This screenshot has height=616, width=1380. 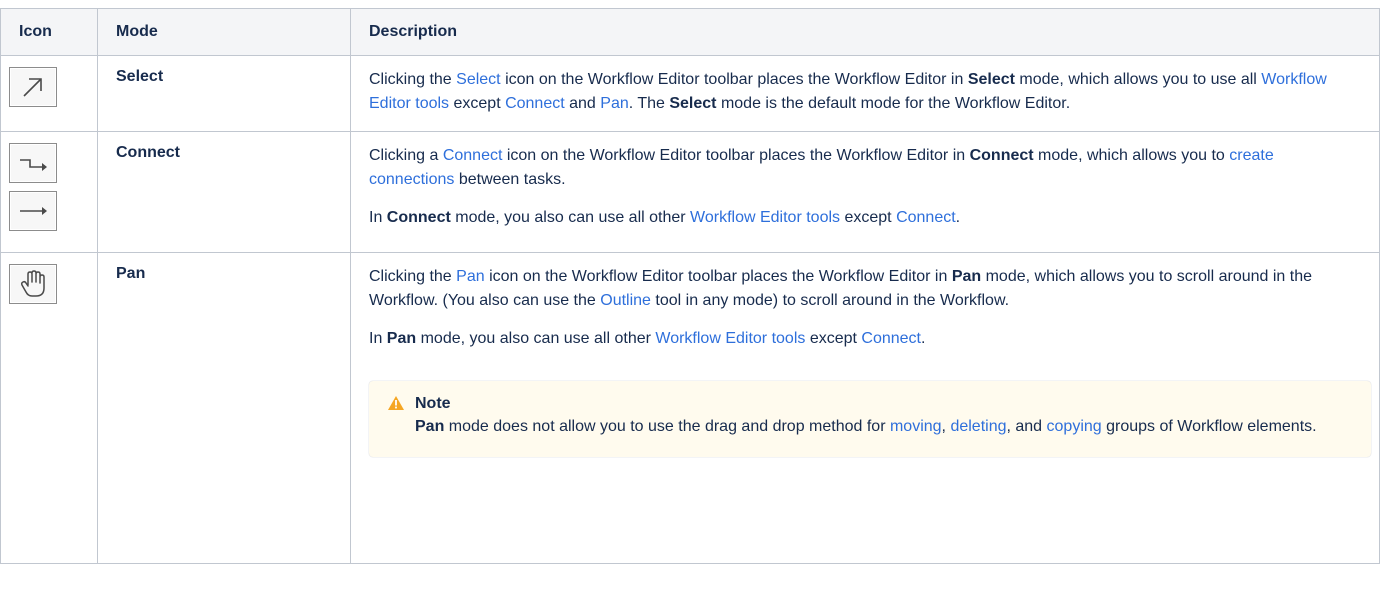 I want to click on pan-hand-icon, so click(x=33, y=284).